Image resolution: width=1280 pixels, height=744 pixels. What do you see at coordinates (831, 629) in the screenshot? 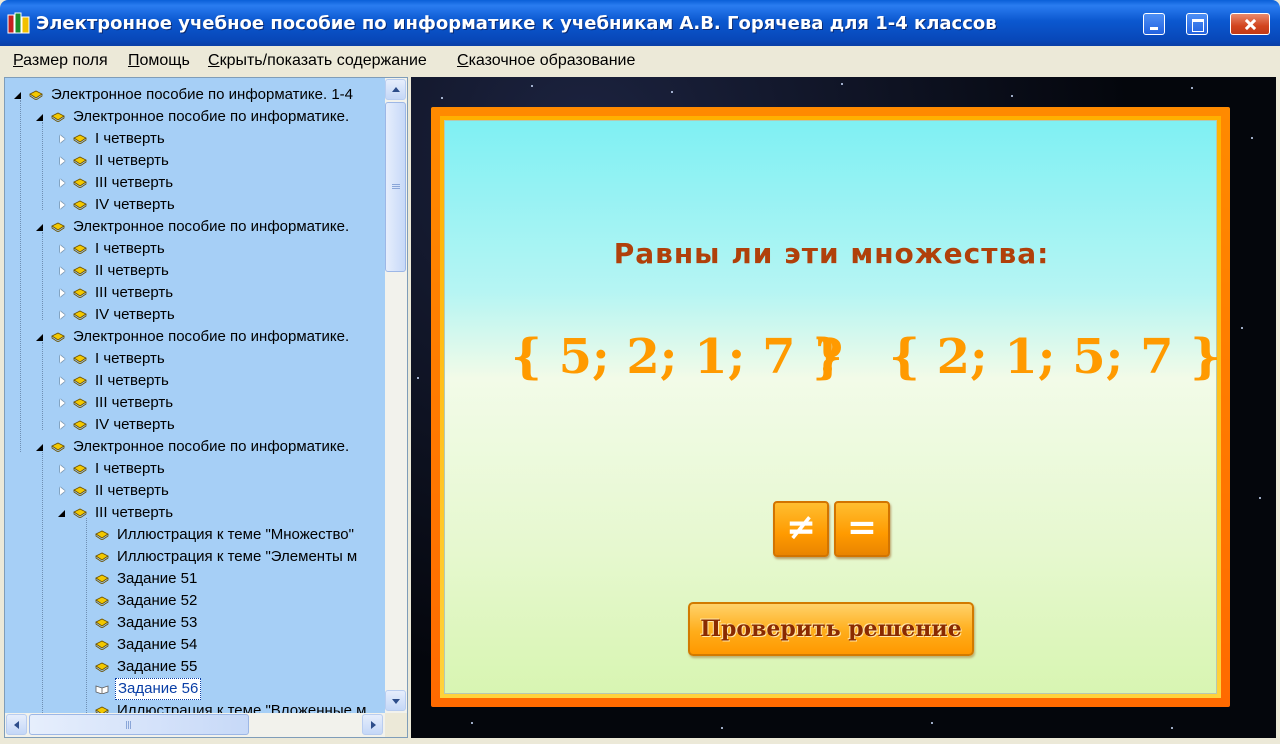
I see `check-solution-button: Проверить решение` at bounding box center [831, 629].